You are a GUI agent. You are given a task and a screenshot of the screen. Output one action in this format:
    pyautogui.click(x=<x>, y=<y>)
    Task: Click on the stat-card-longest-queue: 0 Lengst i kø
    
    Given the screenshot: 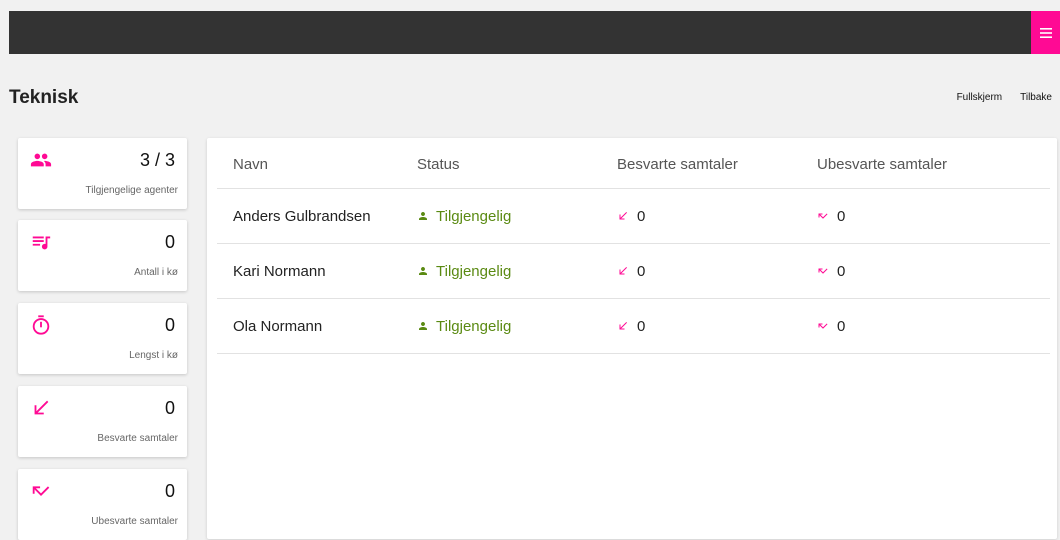 What is the action you would take?
    pyautogui.click(x=102, y=338)
    